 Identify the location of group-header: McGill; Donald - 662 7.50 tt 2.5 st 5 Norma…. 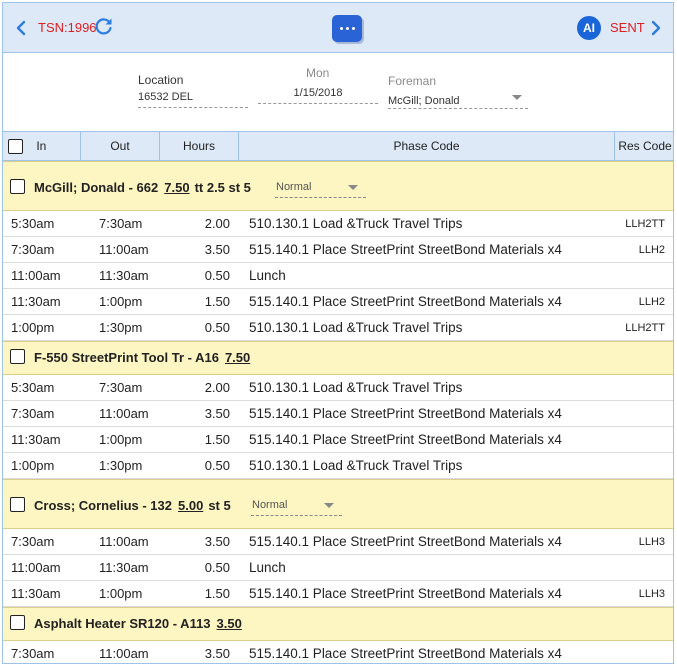
(338, 186).